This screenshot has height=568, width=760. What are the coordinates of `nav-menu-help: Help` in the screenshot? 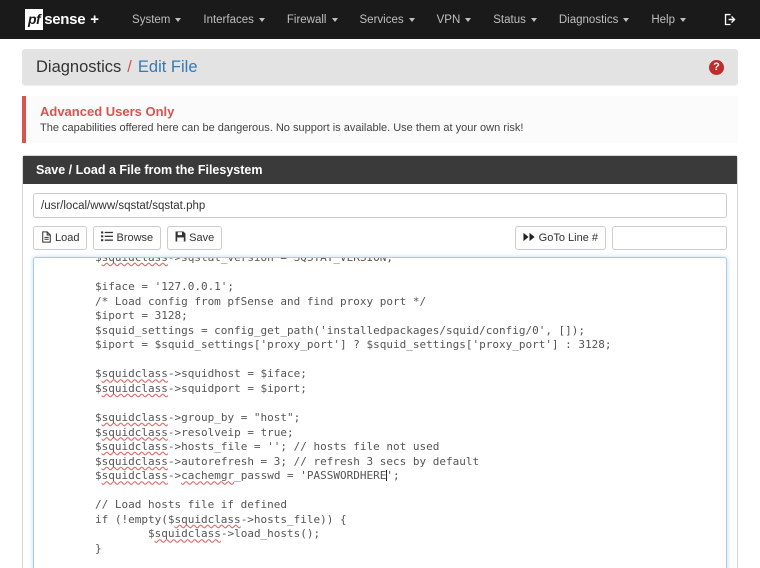 It's located at (668, 20).